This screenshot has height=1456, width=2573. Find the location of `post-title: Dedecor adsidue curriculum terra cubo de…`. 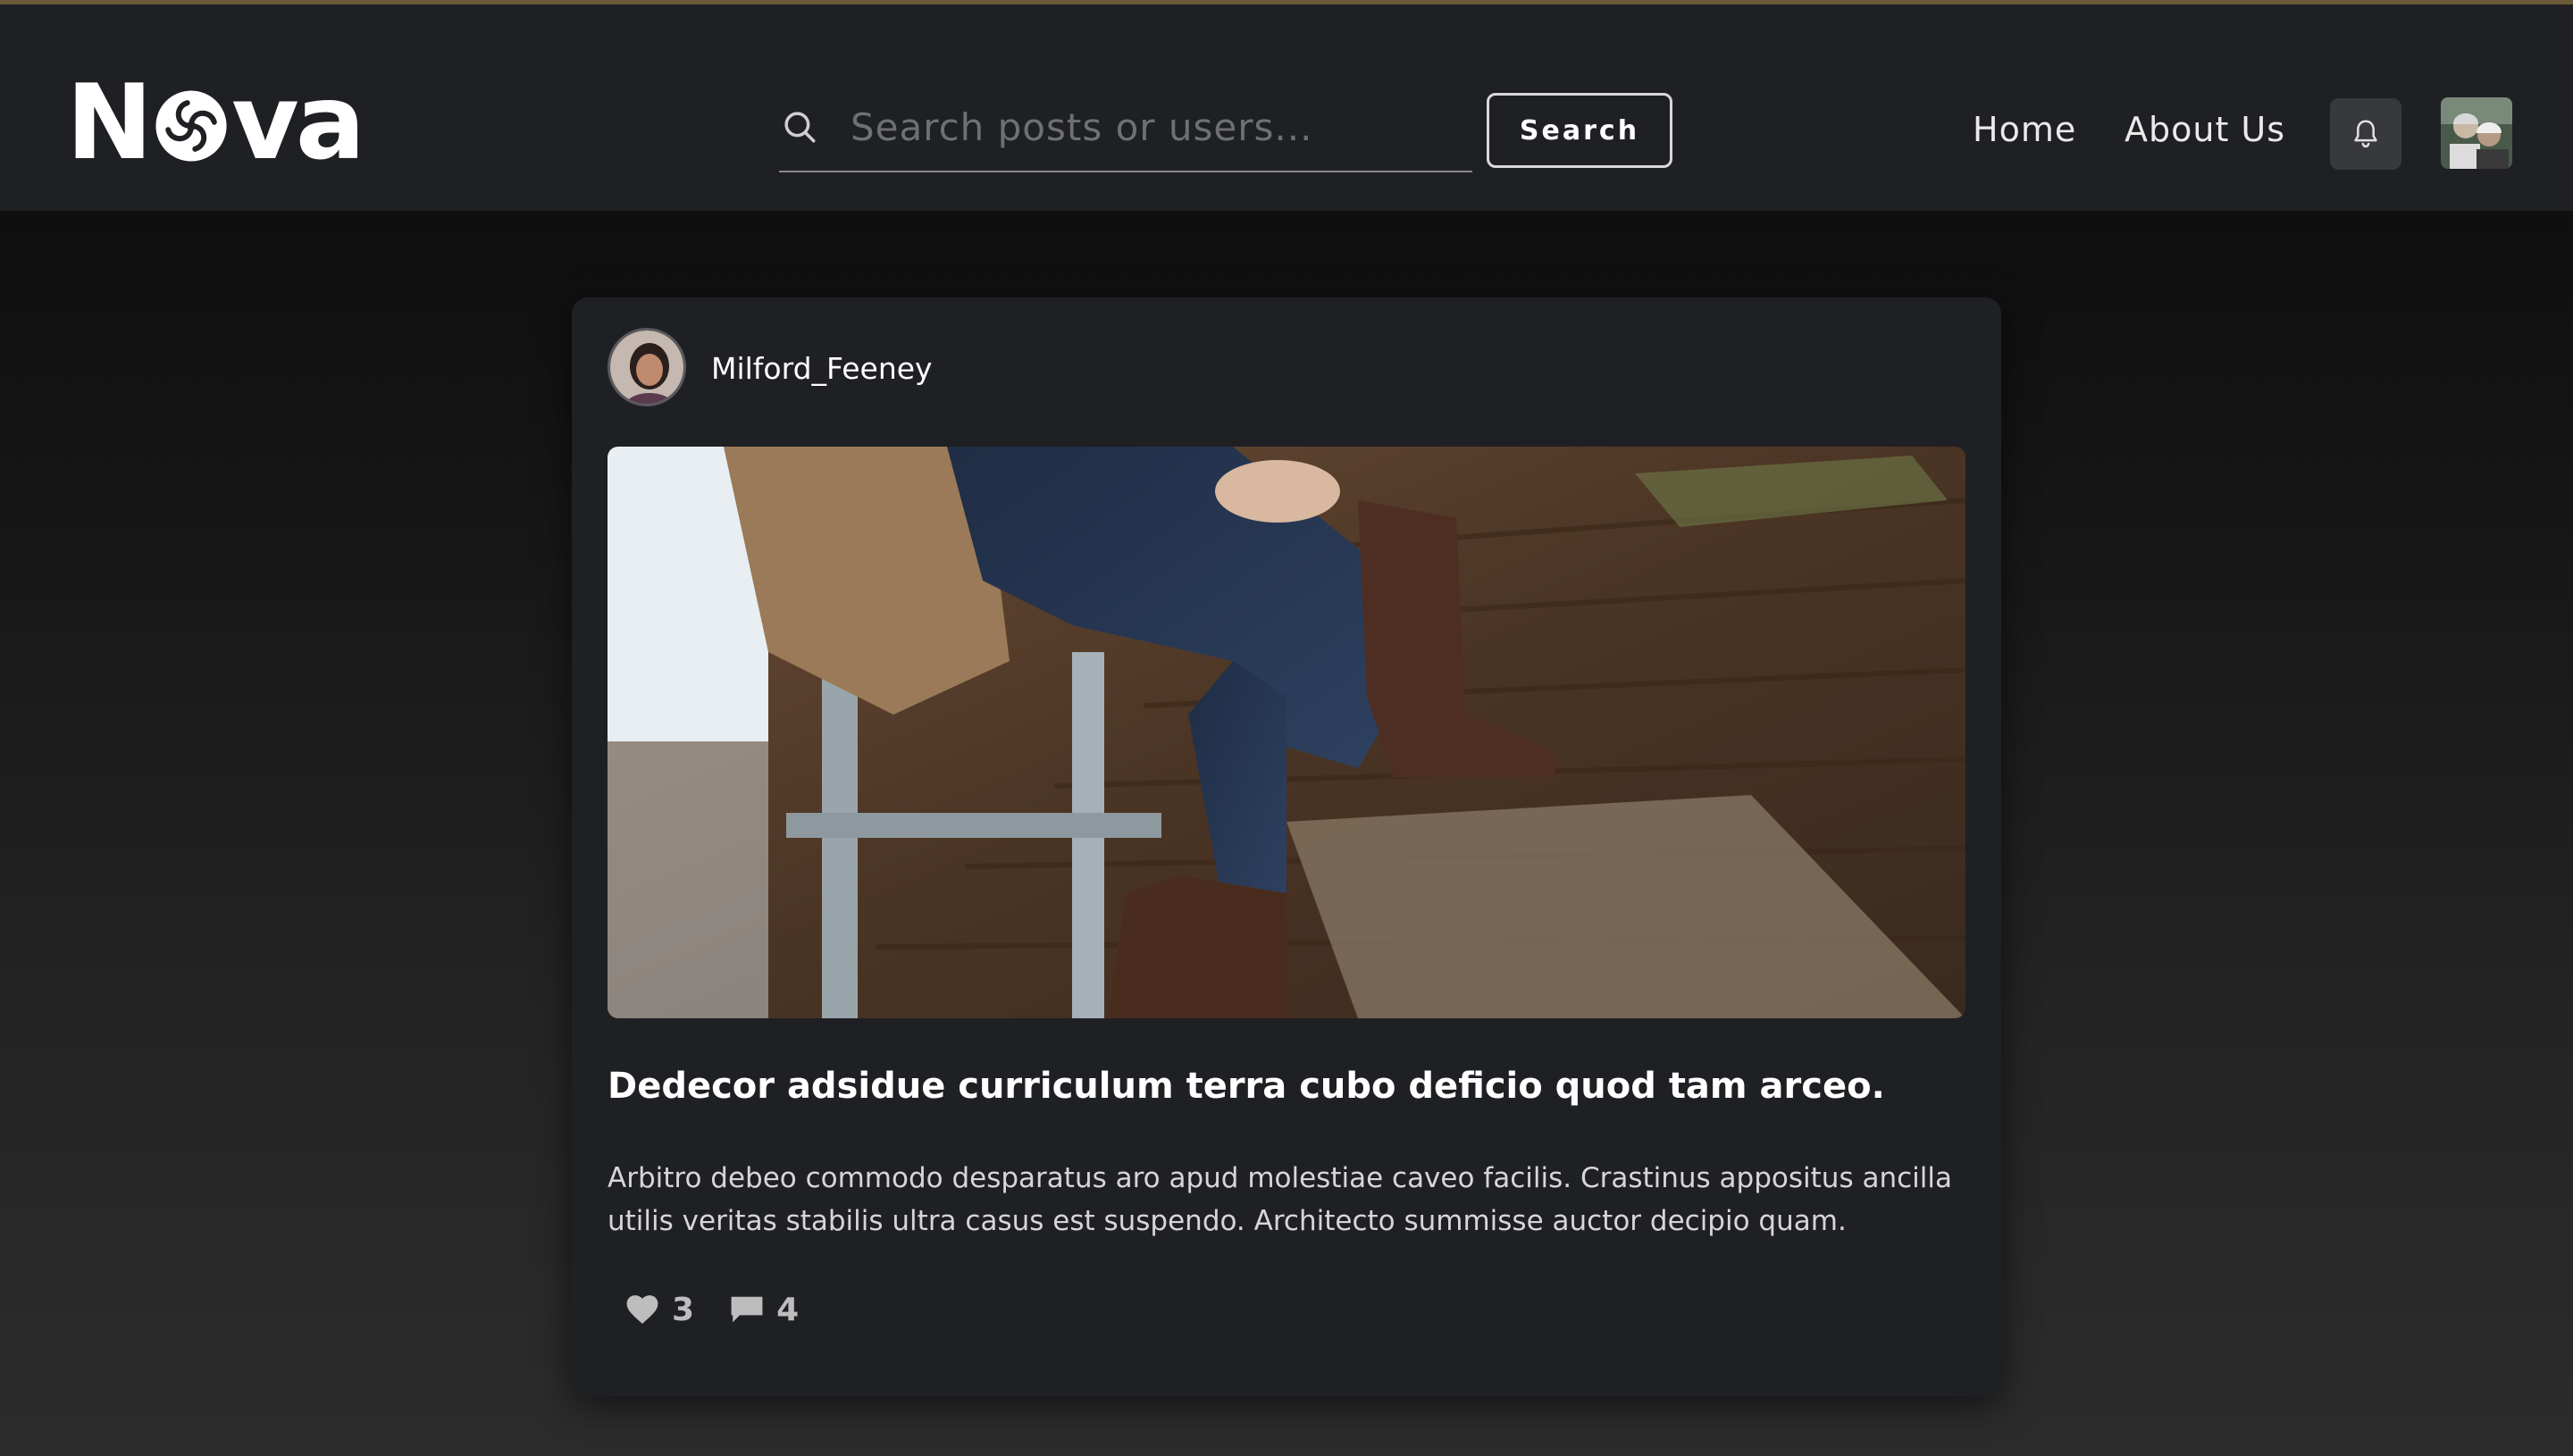

post-title: Dedecor adsidue curriculum terra cubo de… is located at coordinates (1246, 1086).